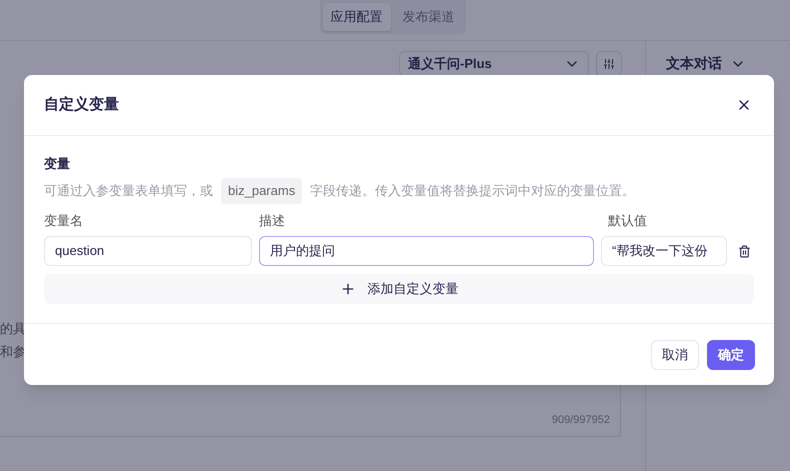 The height and width of the screenshot is (471, 790). Describe the element at coordinates (399, 289) in the screenshot. I see `add-variable-button: 添加自定义变量` at that location.